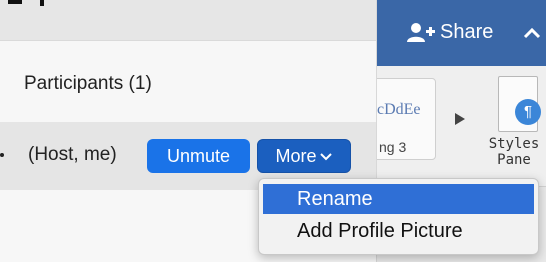  I want to click on more-button: More, so click(304, 156).